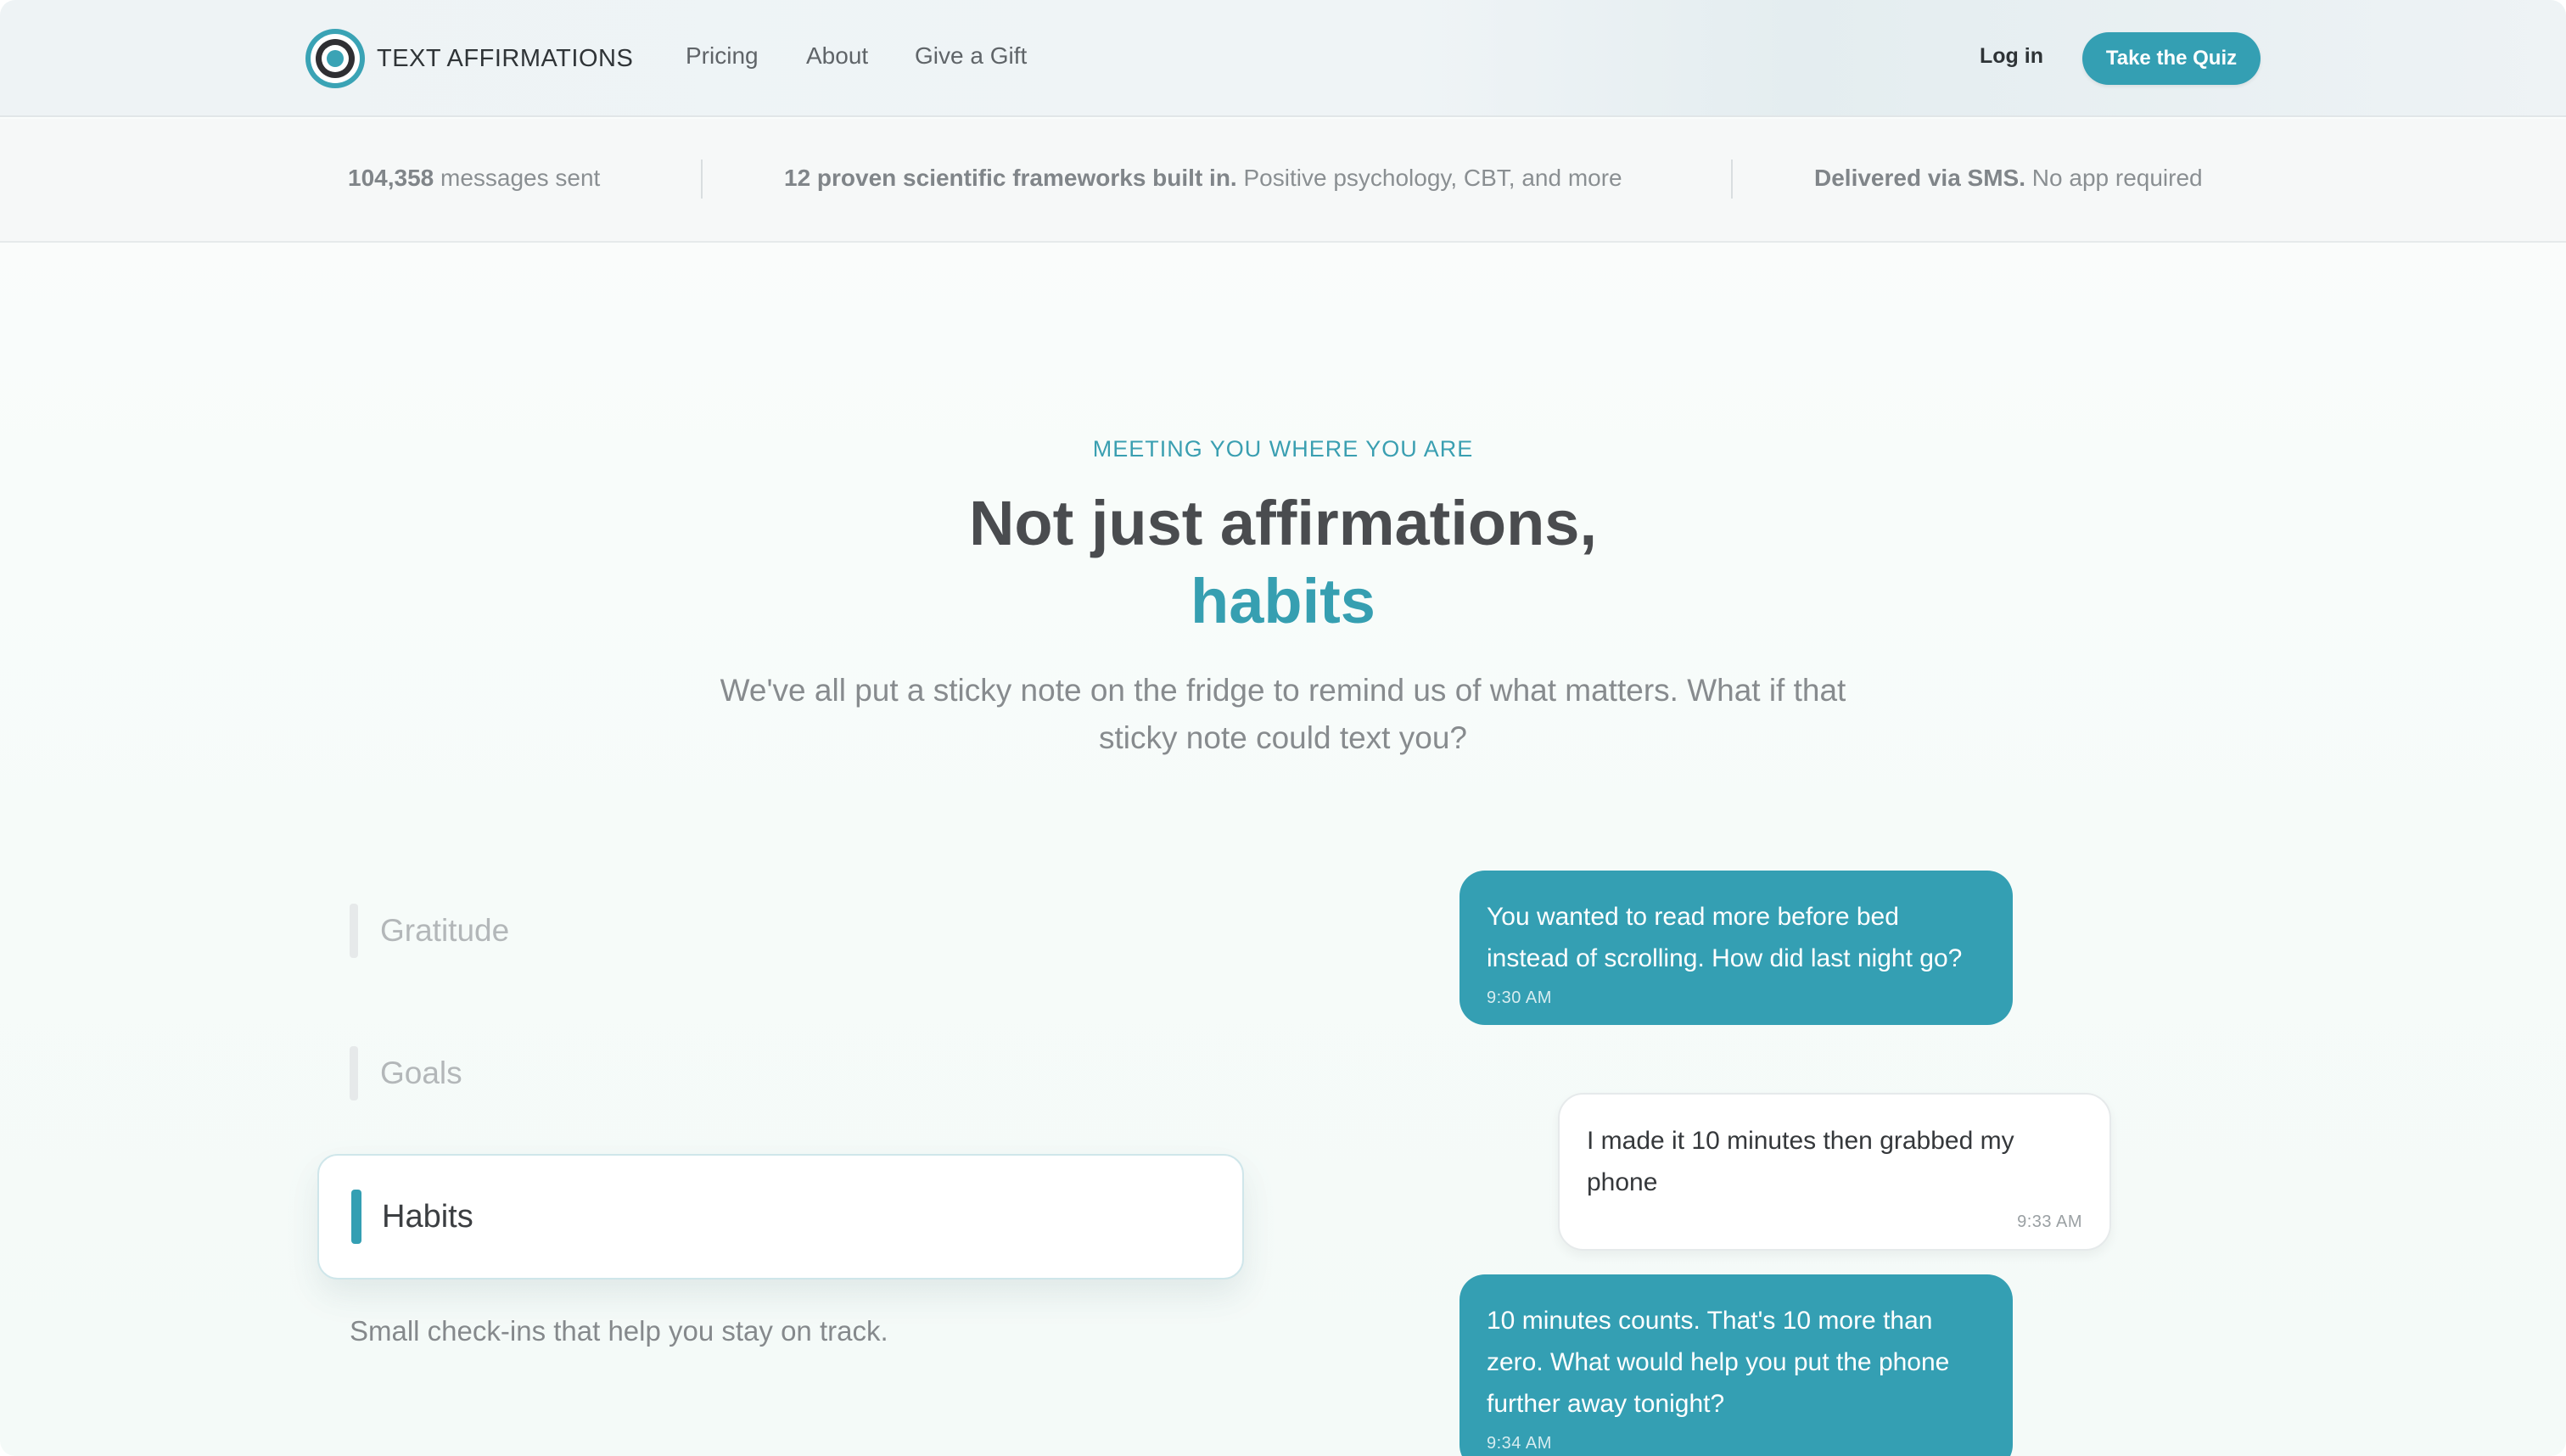 This screenshot has height=1456, width=2566. What do you see at coordinates (1283, 449) in the screenshot?
I see `section-eyebrow: MEETING YOU WHERE YOU ARE` at bounding box center [1283, 449].